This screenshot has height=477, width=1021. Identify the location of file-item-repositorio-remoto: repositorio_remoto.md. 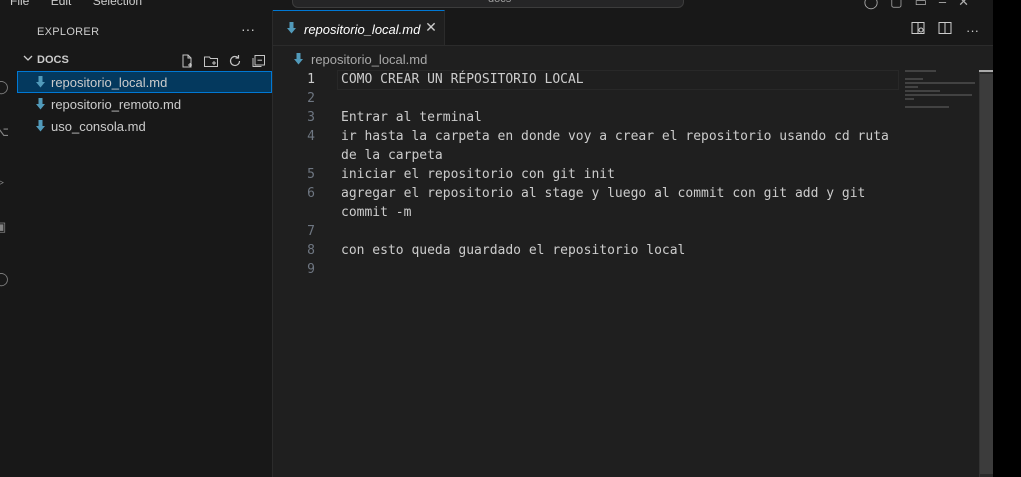
(144, 104).